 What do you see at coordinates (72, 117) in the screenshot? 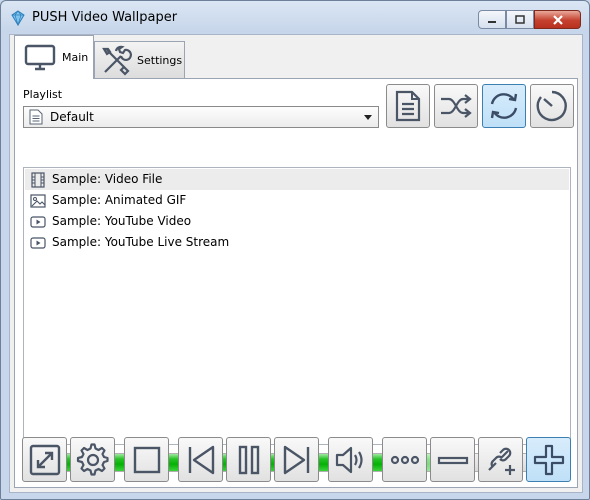
I see `playlist-selected-value: Default` at bounding box center [72, 117].